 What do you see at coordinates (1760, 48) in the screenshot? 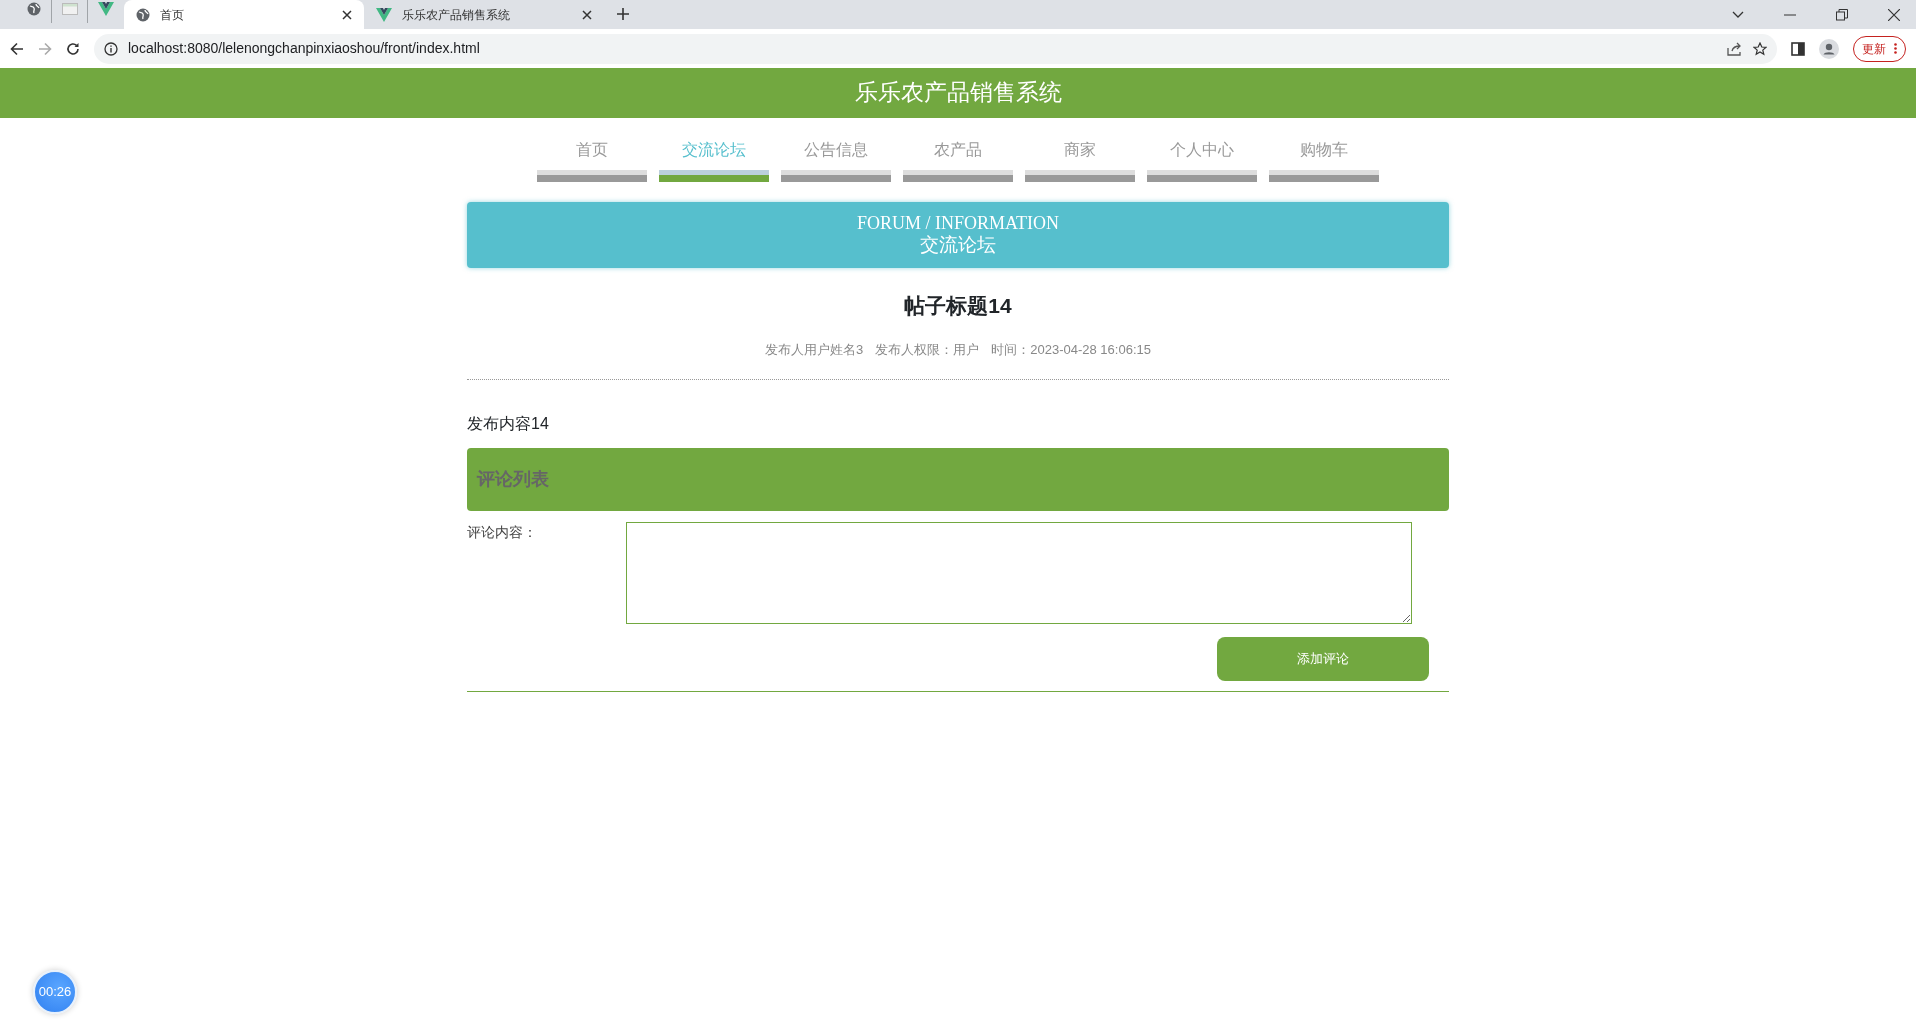
I see `star-icon` at bounding box center [1760, 48].